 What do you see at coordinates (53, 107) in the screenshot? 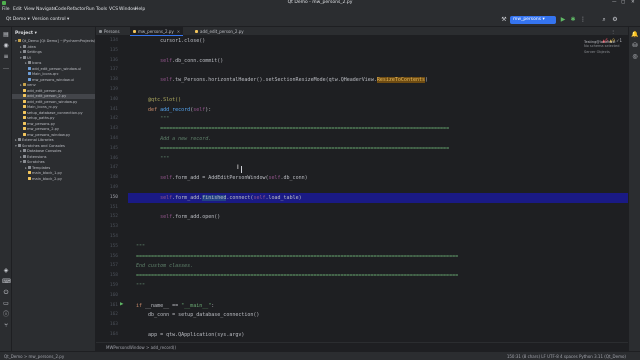
I see `project-tree-item: Main_Icons_rc.py` at bounding box center [53, 107].